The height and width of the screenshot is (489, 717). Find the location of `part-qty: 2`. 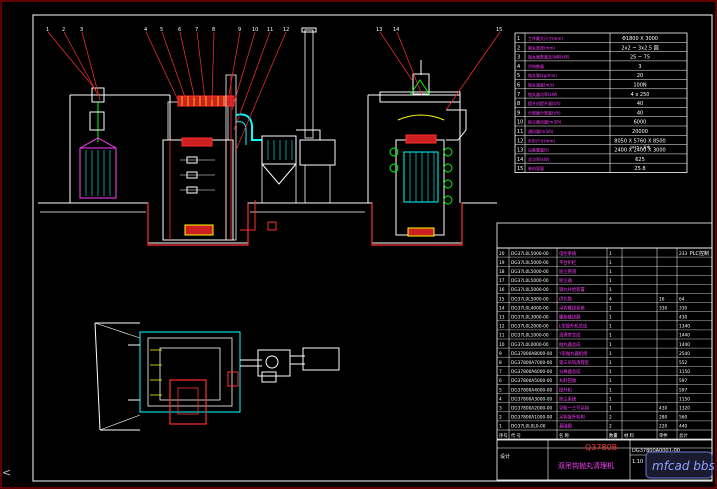

part-qty: 2 is located at coordinates (610, 427).